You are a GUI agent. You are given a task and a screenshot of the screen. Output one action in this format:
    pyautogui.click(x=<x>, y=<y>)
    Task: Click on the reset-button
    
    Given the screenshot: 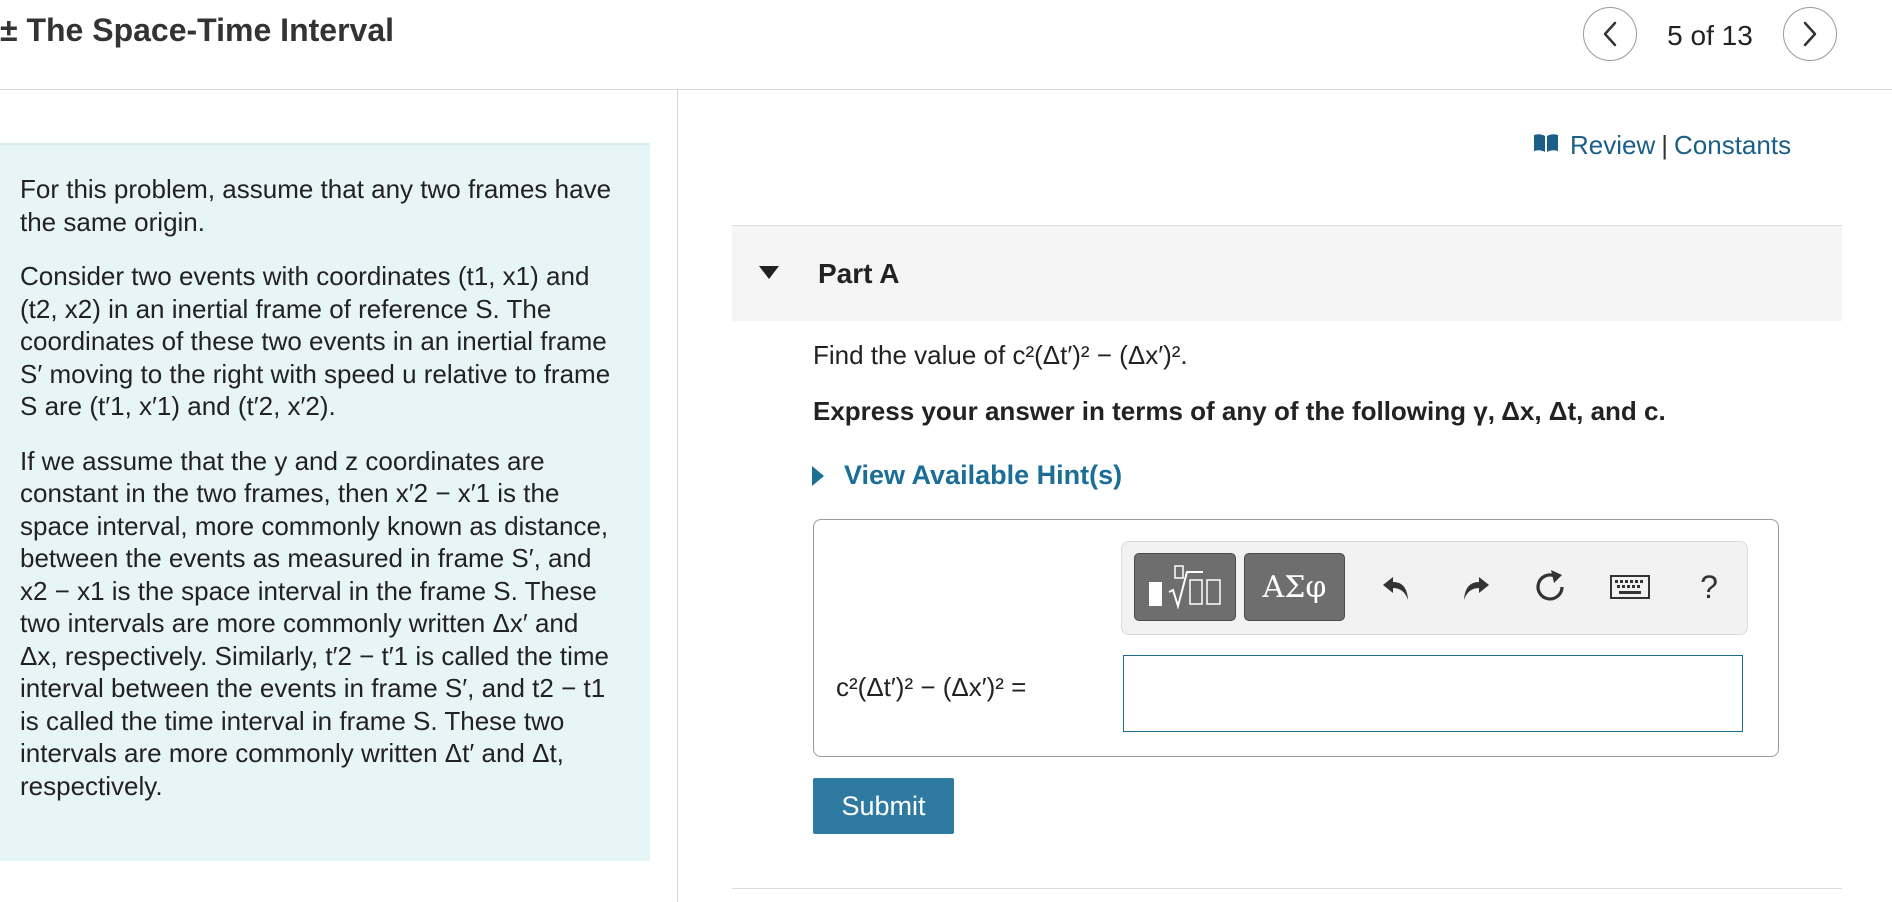 What is the action you would take?
    pyautogui.click(x=1550, y=587)
    